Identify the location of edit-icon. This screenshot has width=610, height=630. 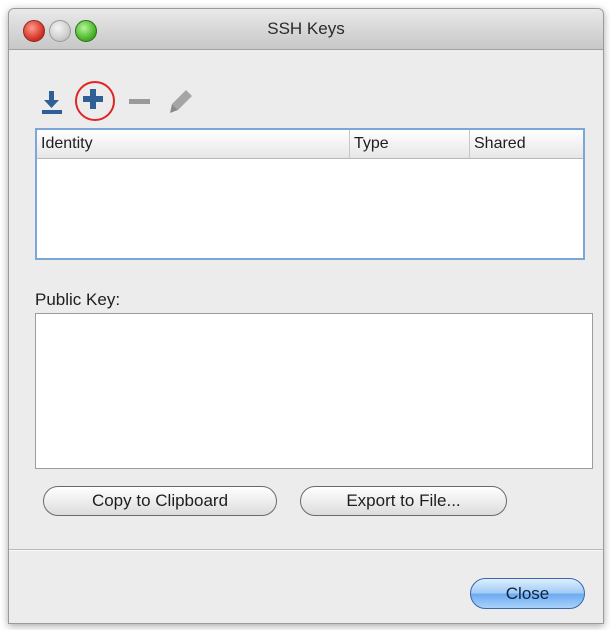
(181, 101).